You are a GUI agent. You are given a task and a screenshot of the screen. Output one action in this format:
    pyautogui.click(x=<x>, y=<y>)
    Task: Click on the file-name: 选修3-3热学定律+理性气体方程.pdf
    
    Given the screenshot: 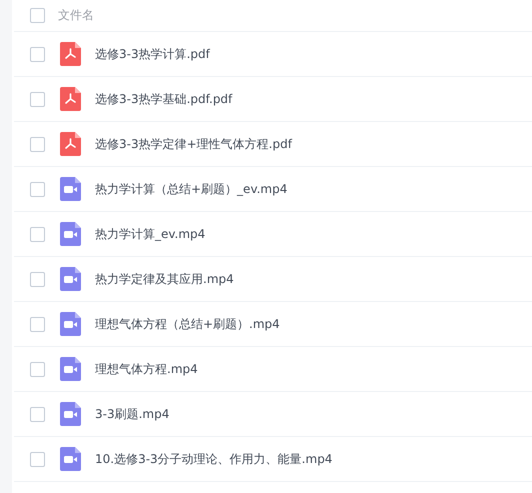 What is the action you would take?
    pyautogui.click(x=193, y=144)
    